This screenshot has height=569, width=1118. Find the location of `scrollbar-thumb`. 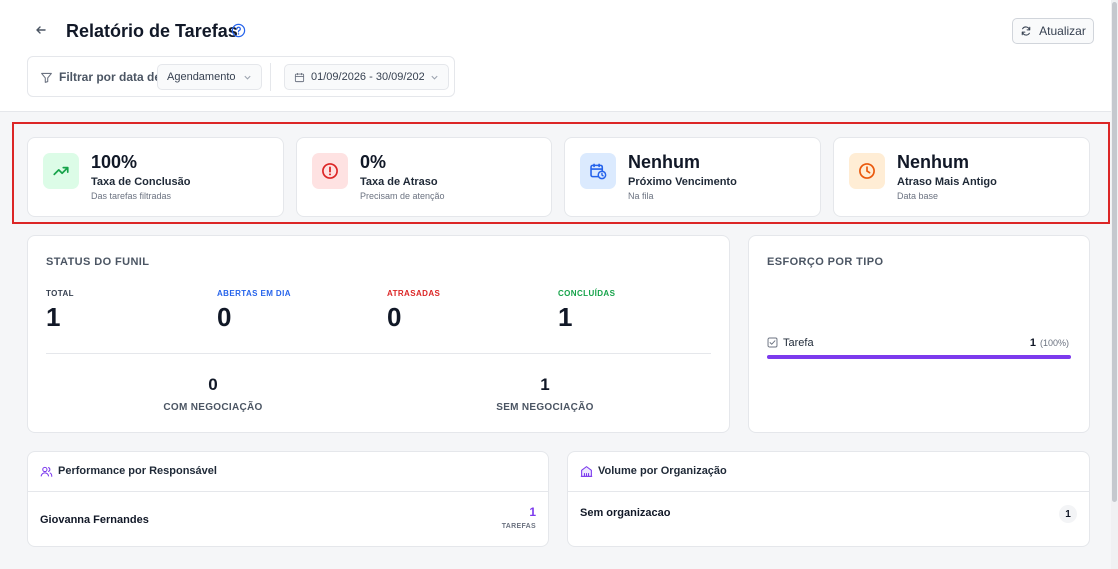

scrollbar-thumb is located at coordinates (1114, 252).